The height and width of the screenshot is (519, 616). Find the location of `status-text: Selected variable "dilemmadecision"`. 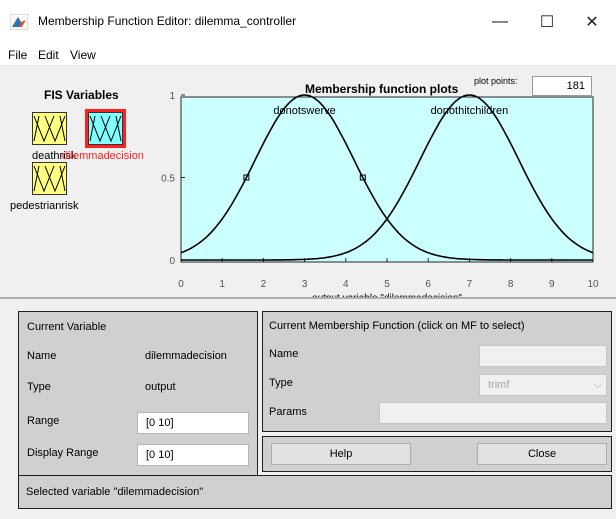

status-text: Selected variable "dilemmadecision" is located at coordinates (115, 492).